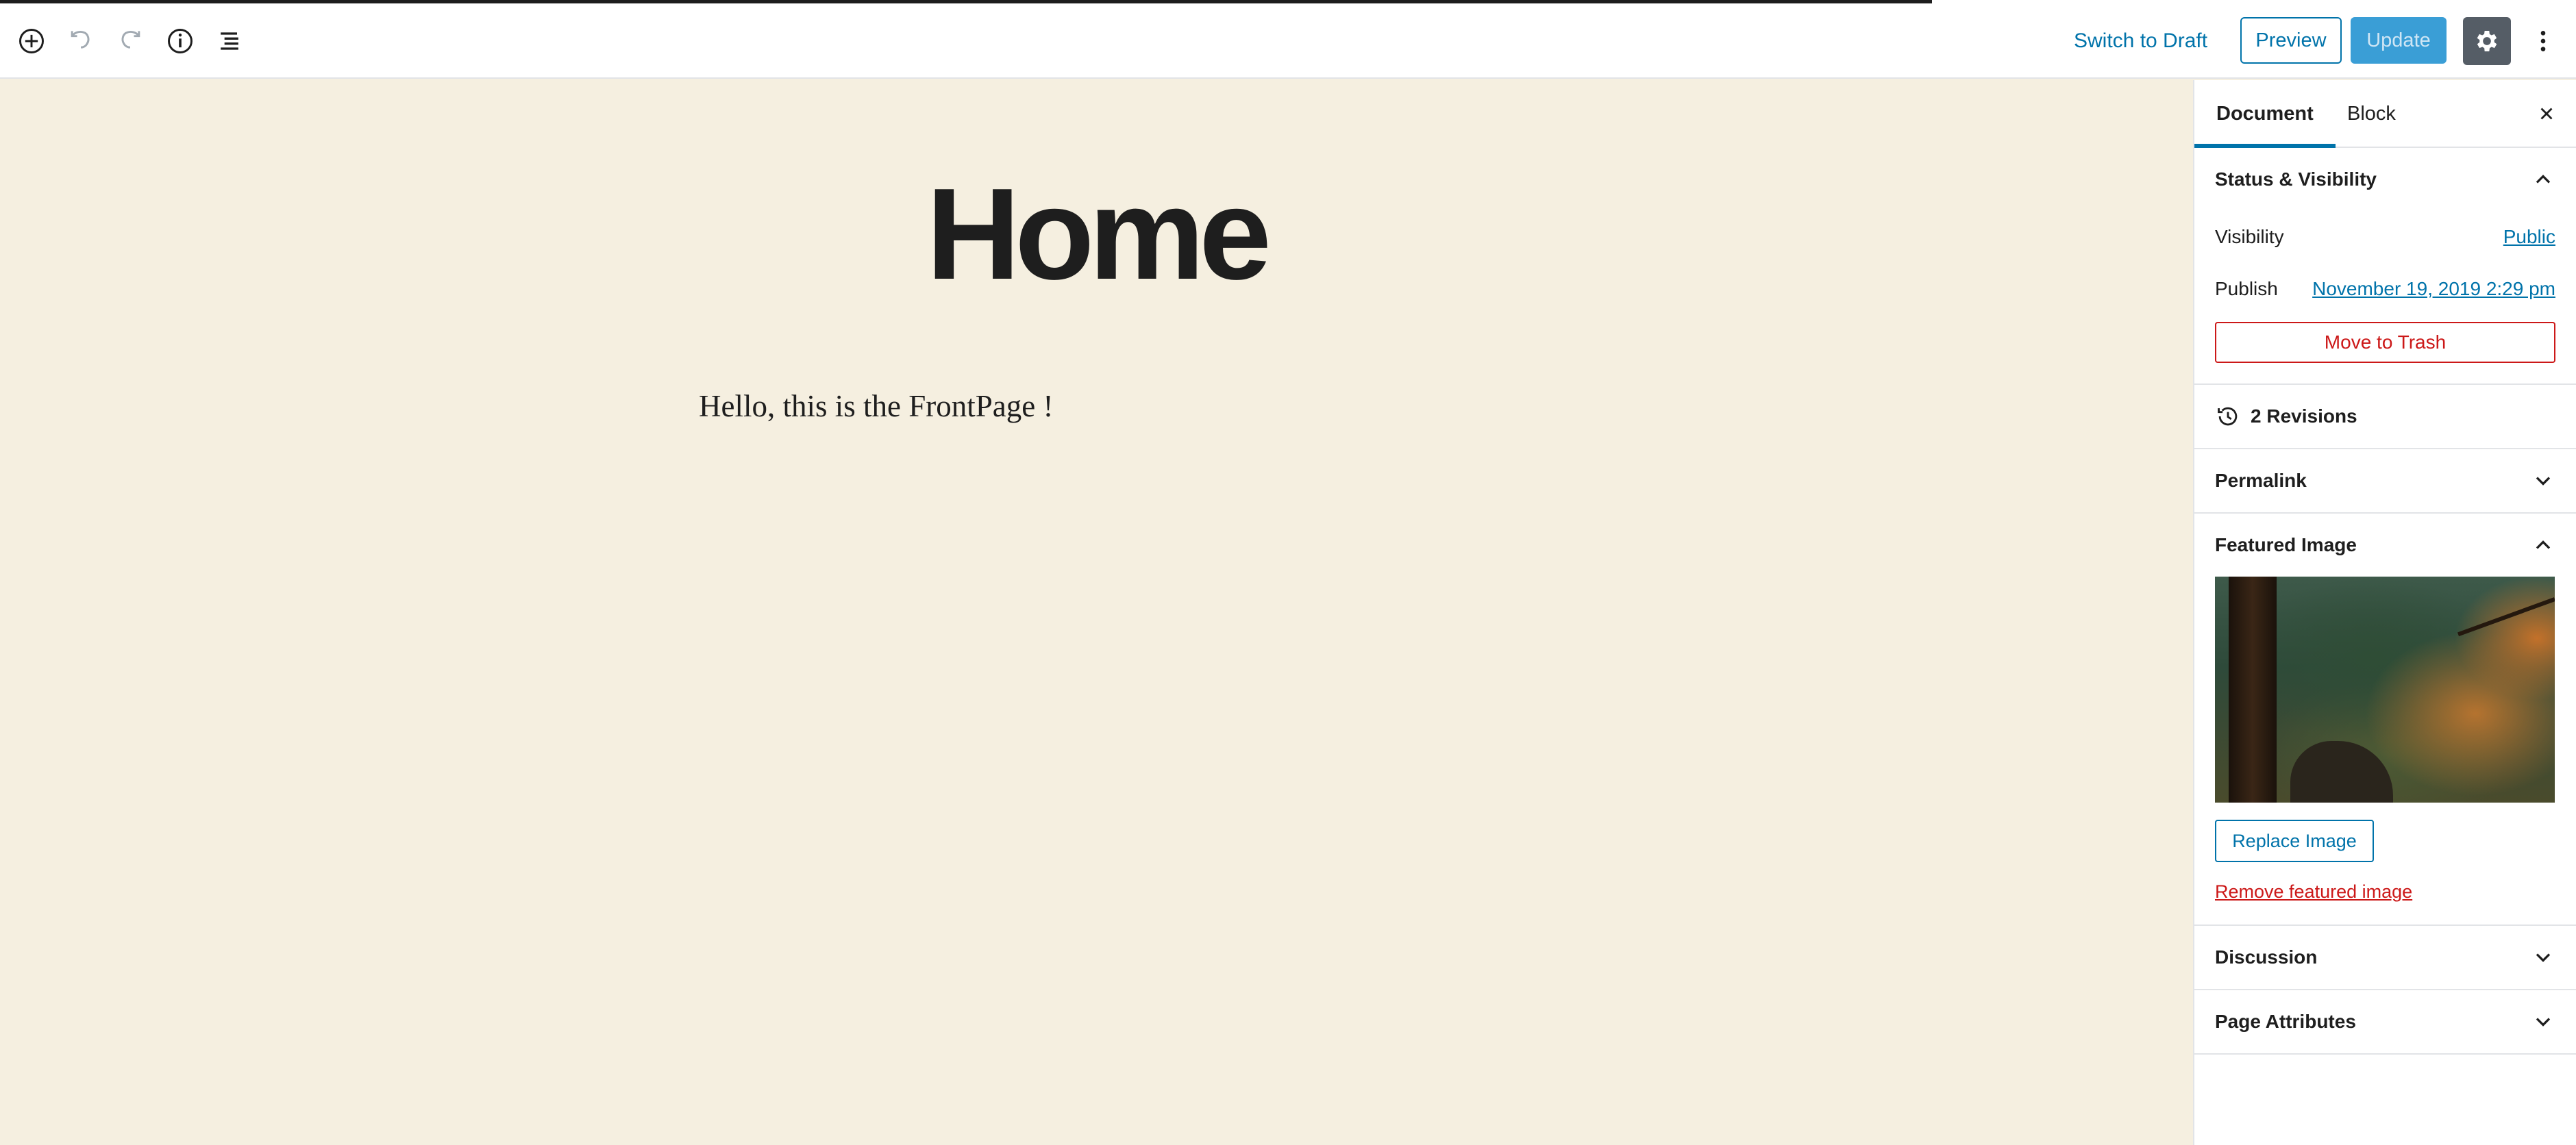  Describe the element at coordinates (2385, 903) in the screenshot. I see `remove-featured-image-link: Remove featured image` at that location.